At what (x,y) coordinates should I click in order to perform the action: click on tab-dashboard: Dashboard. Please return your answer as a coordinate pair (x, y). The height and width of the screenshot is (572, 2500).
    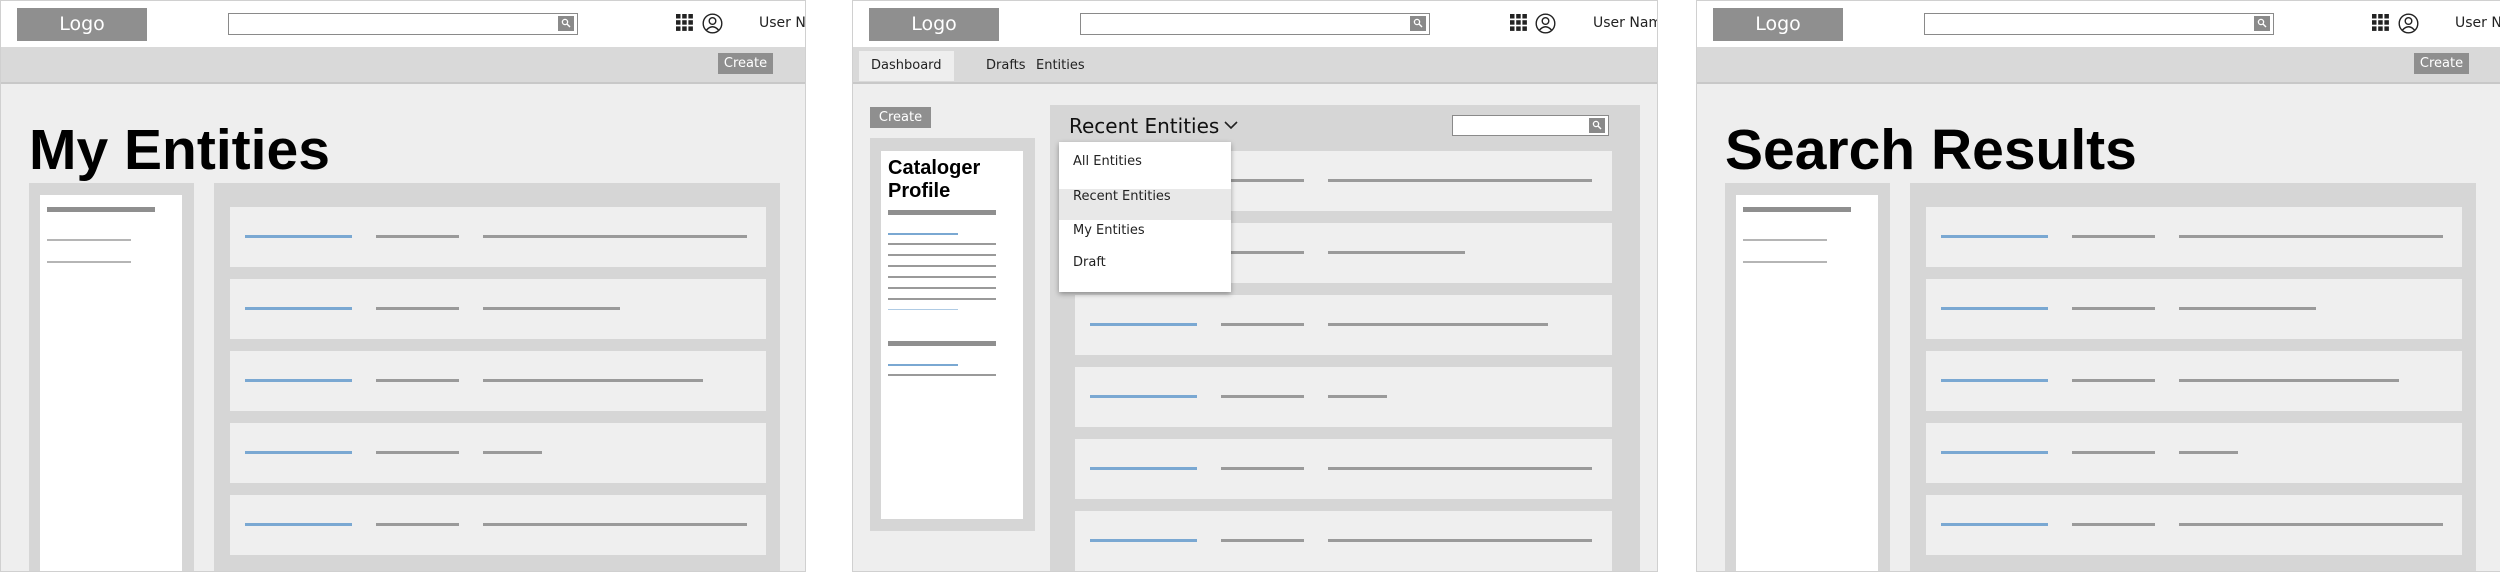
    Looking at the image, I should click on (906, 66).